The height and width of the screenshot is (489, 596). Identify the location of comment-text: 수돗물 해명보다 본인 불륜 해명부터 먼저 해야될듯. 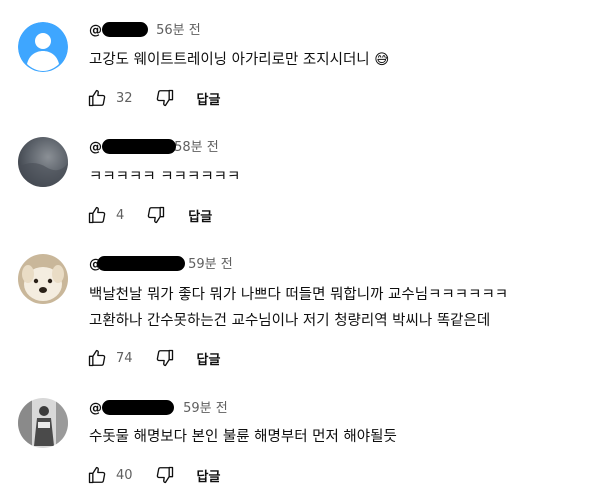
(243, 437).